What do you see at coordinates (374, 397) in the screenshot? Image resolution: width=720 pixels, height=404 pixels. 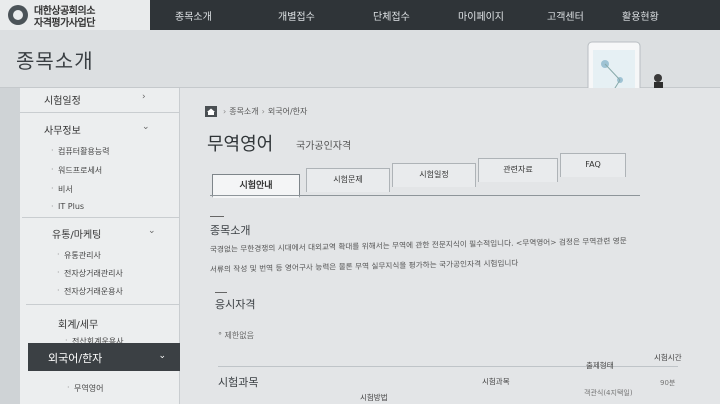 I see `table-header-method: 시험방법` at bounding box center [374, 397].